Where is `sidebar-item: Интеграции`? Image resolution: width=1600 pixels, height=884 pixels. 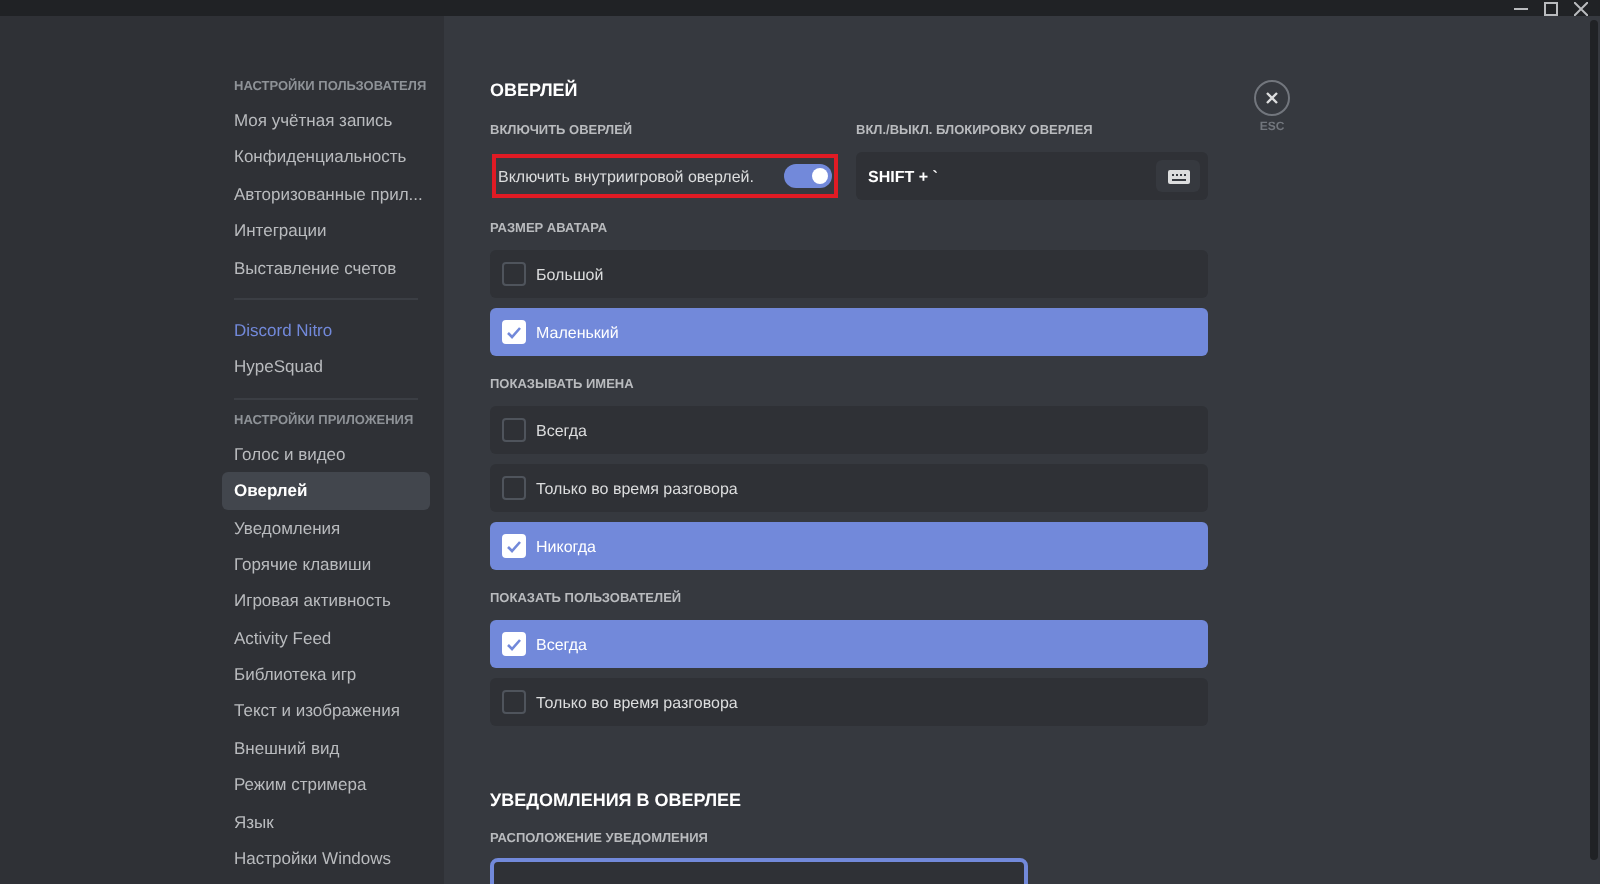
sidebar-item: Интеграции is located at coordinates (326, 231).